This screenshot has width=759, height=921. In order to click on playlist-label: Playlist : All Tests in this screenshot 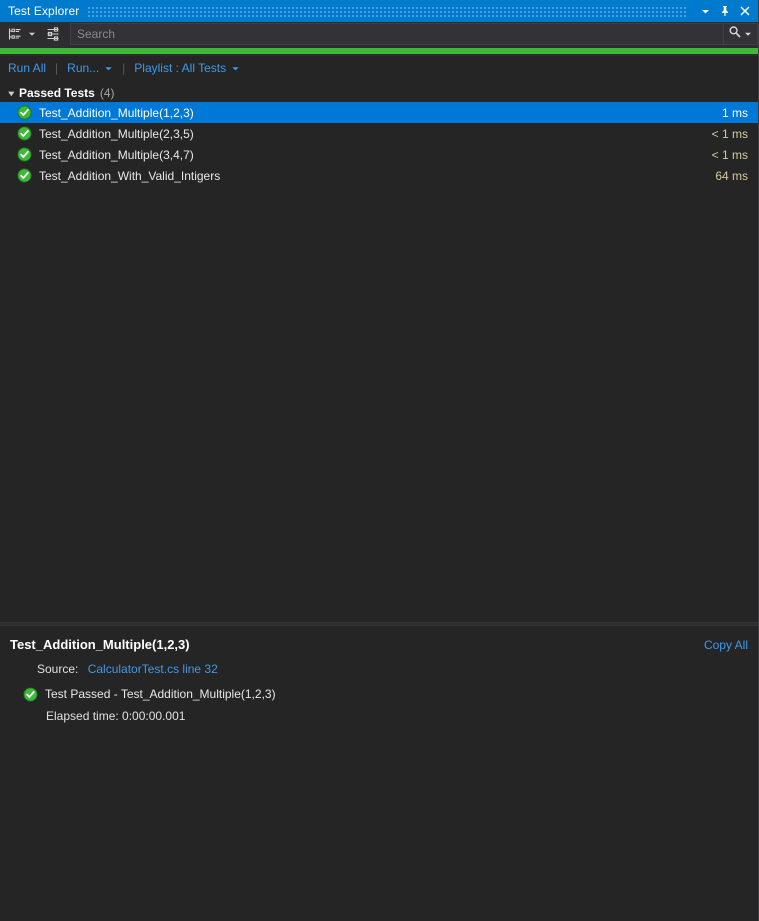, I will do `click(180, 68)`.